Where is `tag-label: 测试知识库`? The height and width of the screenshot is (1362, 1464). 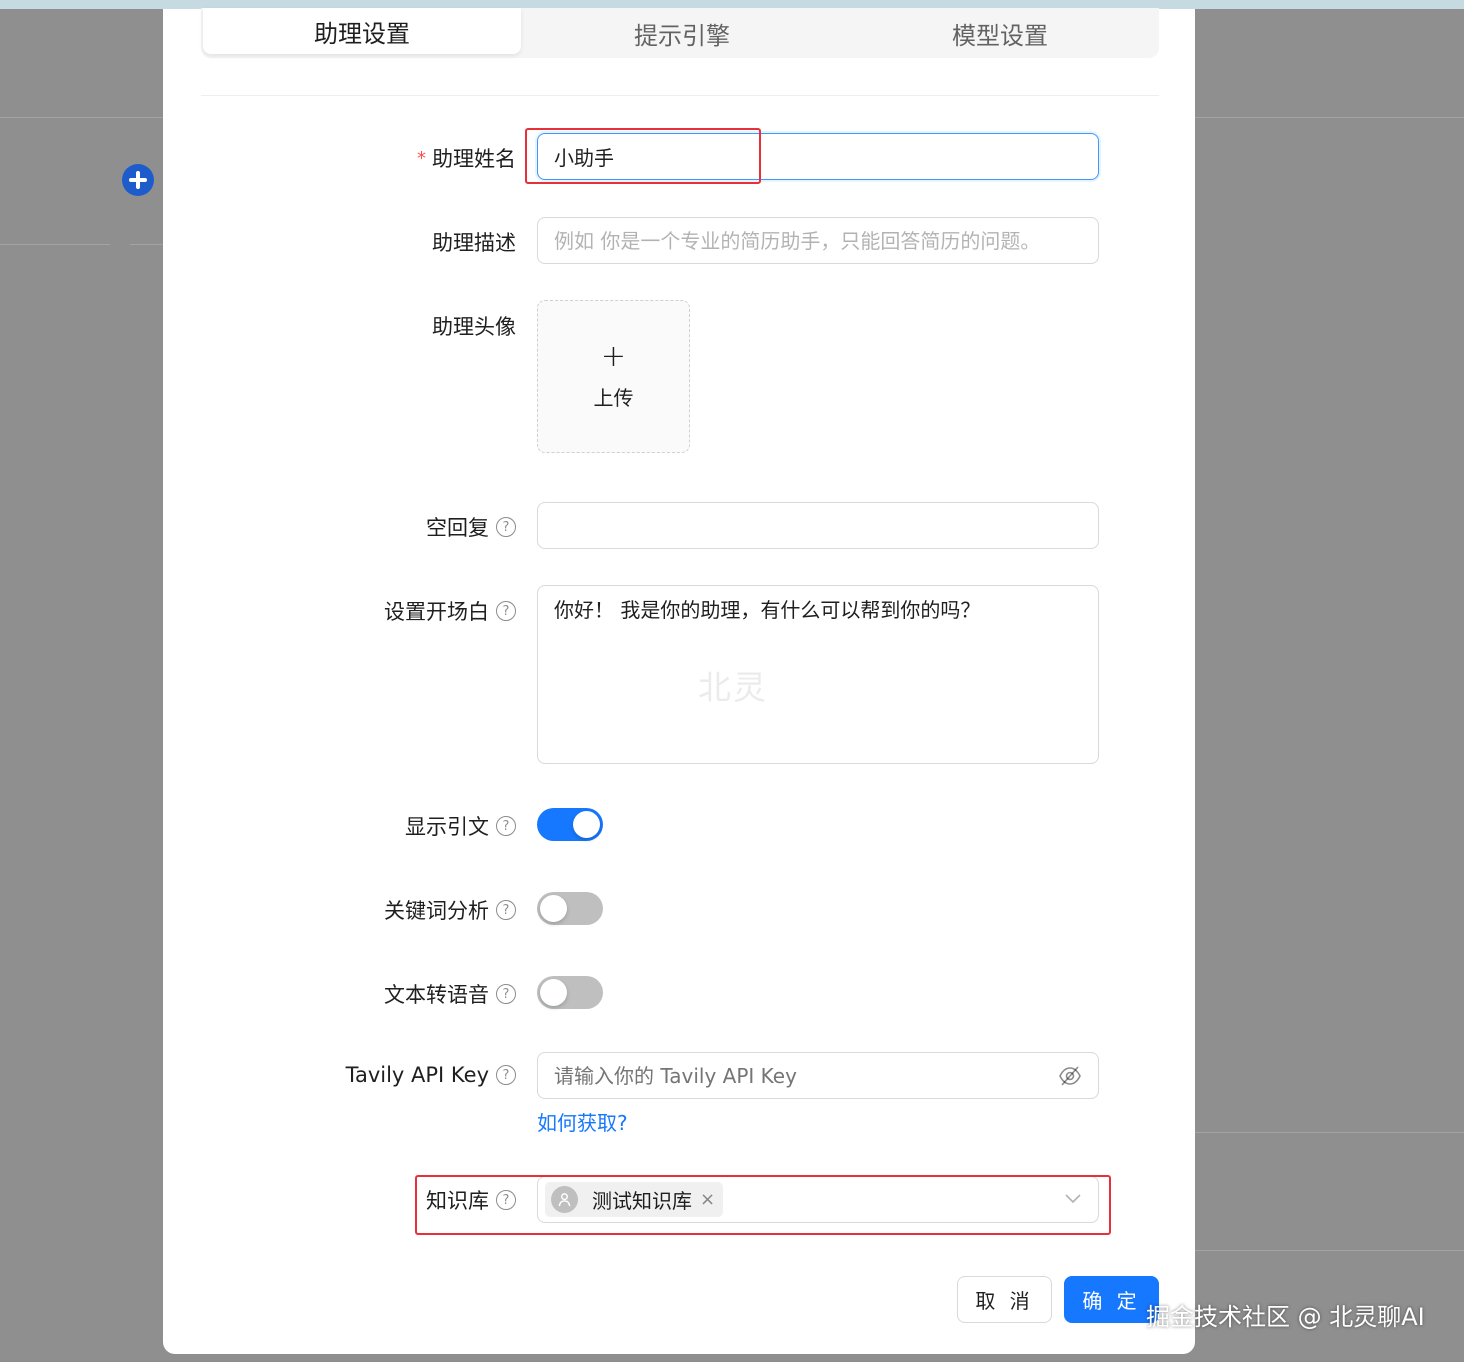
tag-label: 测试知识库 is located at coordinates (642, 1201).